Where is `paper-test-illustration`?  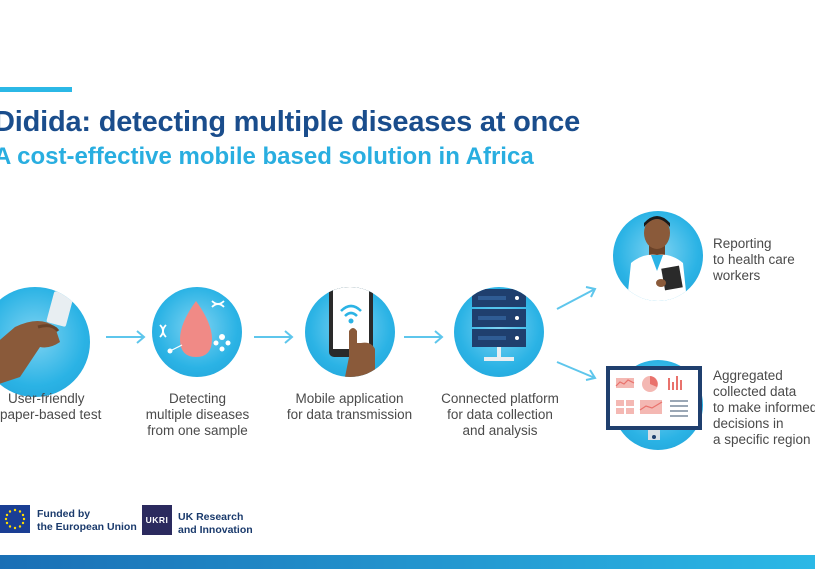 paper-test-illustration is located at coordinates (45, 342).